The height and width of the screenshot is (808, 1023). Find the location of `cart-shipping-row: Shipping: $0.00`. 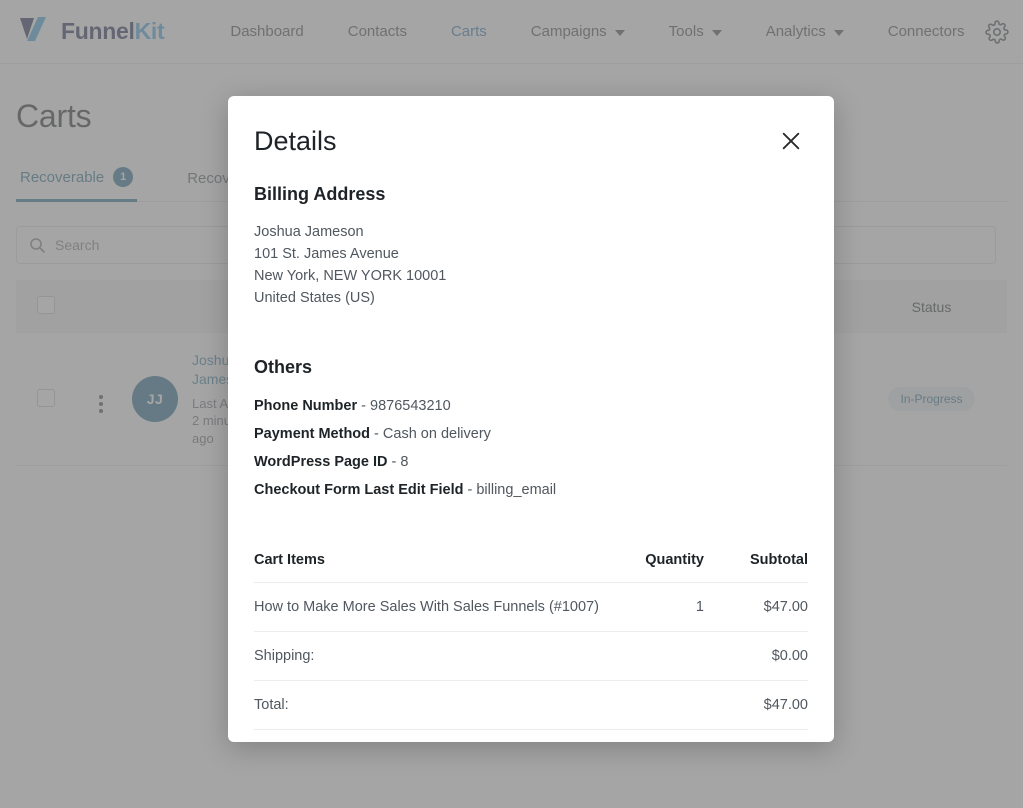

cart-shipping-row: Shipping: $0.00 is located at coordinates (531, 656).